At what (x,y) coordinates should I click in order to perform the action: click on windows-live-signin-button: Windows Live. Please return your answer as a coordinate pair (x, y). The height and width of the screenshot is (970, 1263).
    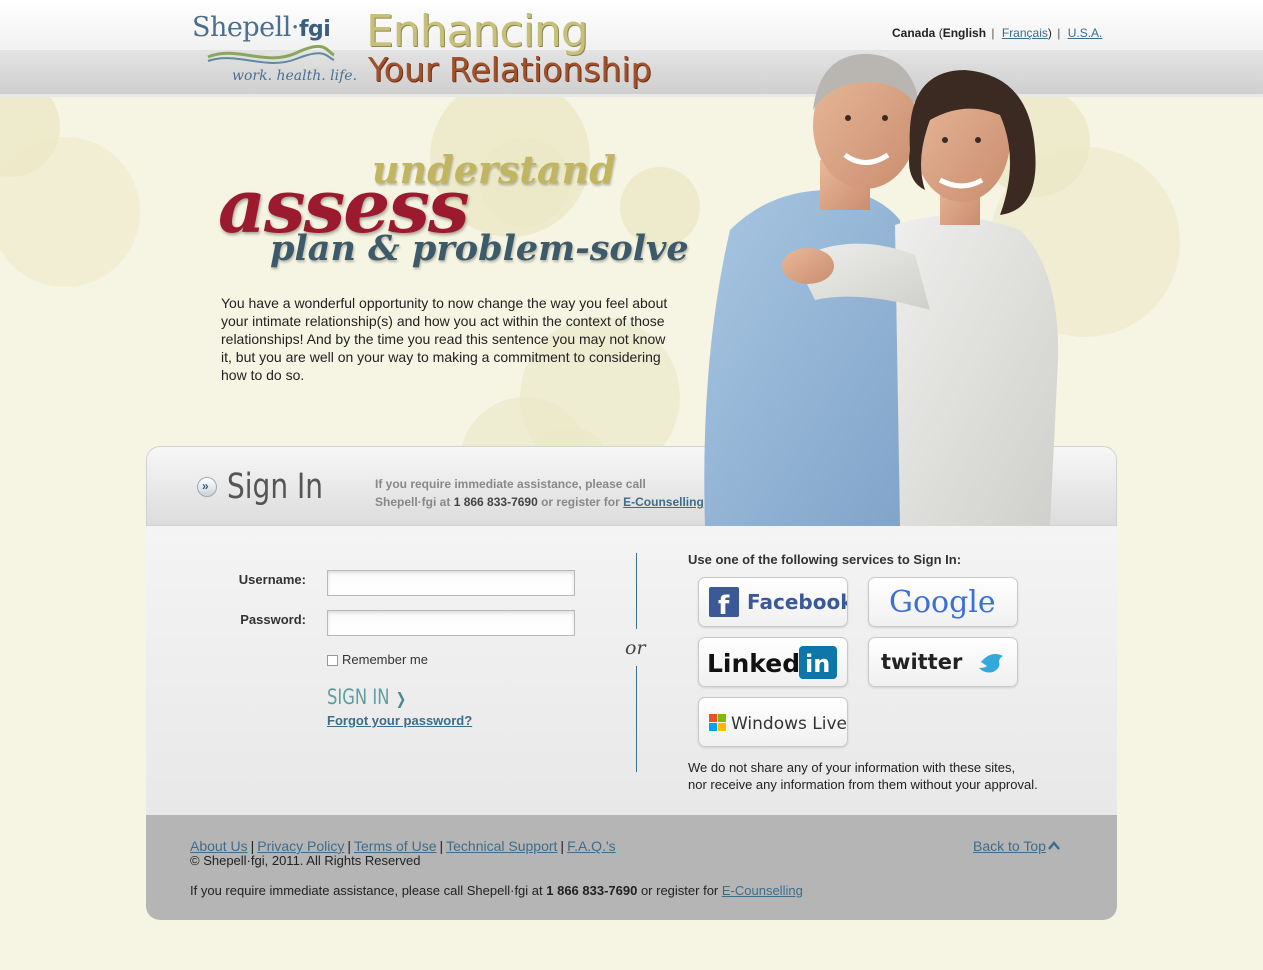
    Looking at the image, I should click on (773, 722).